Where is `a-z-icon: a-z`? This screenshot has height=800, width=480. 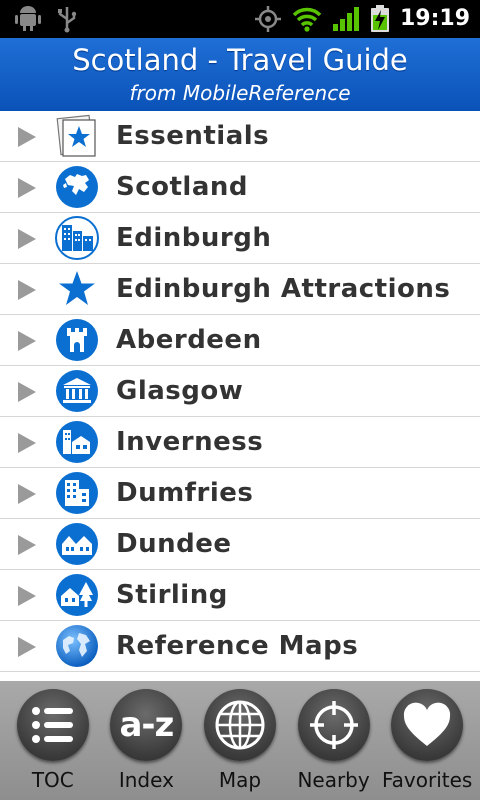 a-z-icon: a-z is located at coordinates (146, 725).